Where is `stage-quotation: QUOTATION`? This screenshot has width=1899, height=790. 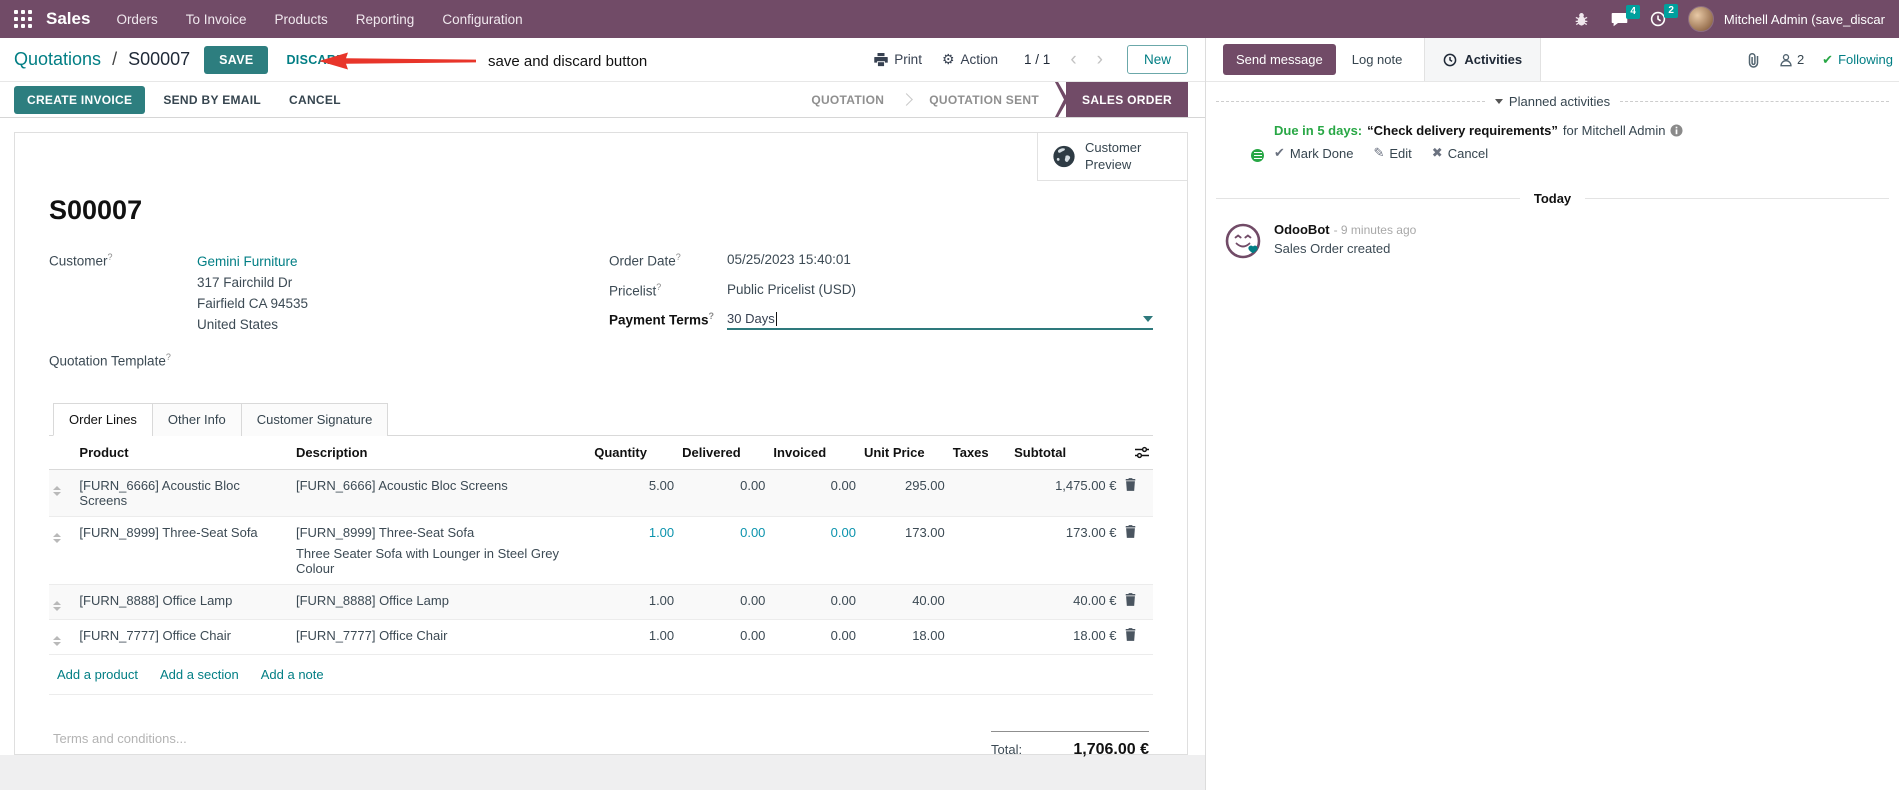 stage-quotation: QUOTATION is located at coordinates (847, 99).